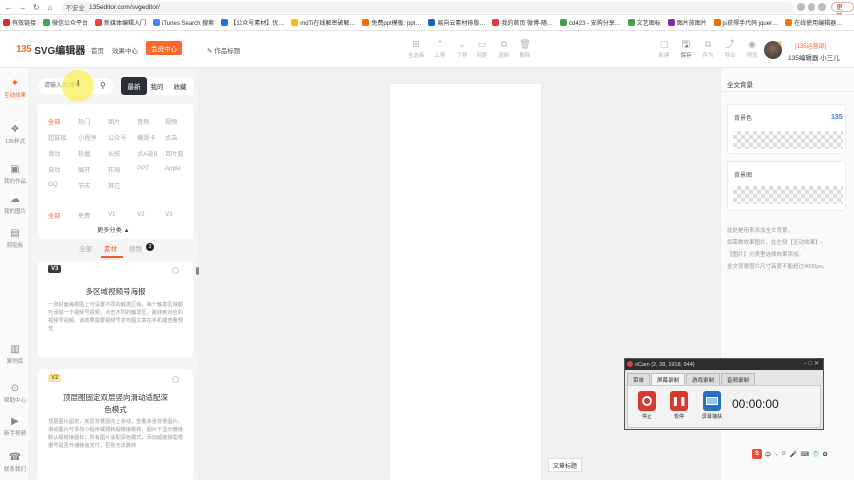 This screenshot has width=854, height=480. I want to click on filter-mine: 我的, so click(157, 86).